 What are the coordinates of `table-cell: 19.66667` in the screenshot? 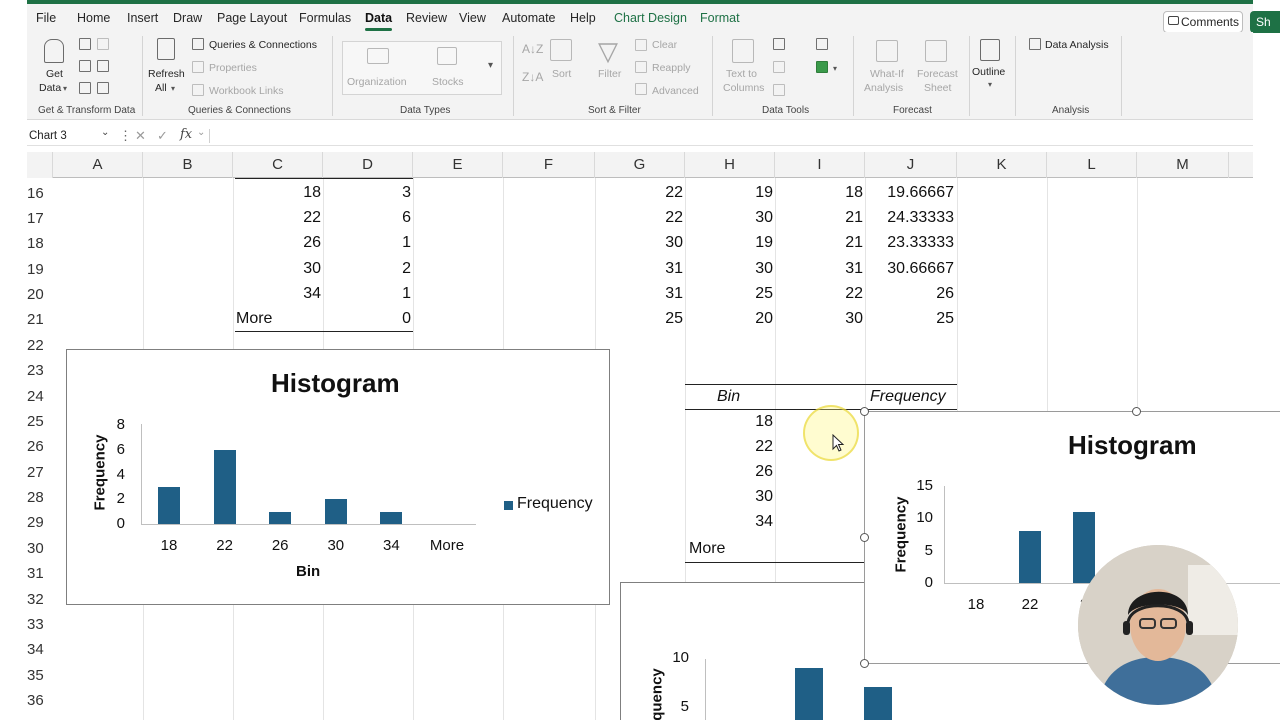 It's located at (911, 193).